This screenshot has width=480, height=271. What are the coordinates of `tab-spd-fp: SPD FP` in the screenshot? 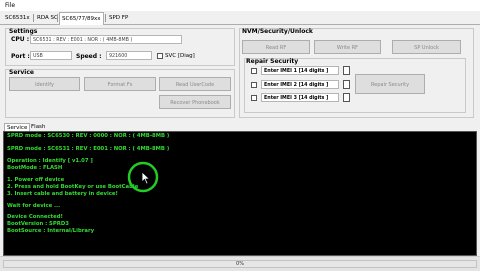 It's located at (118, 18).